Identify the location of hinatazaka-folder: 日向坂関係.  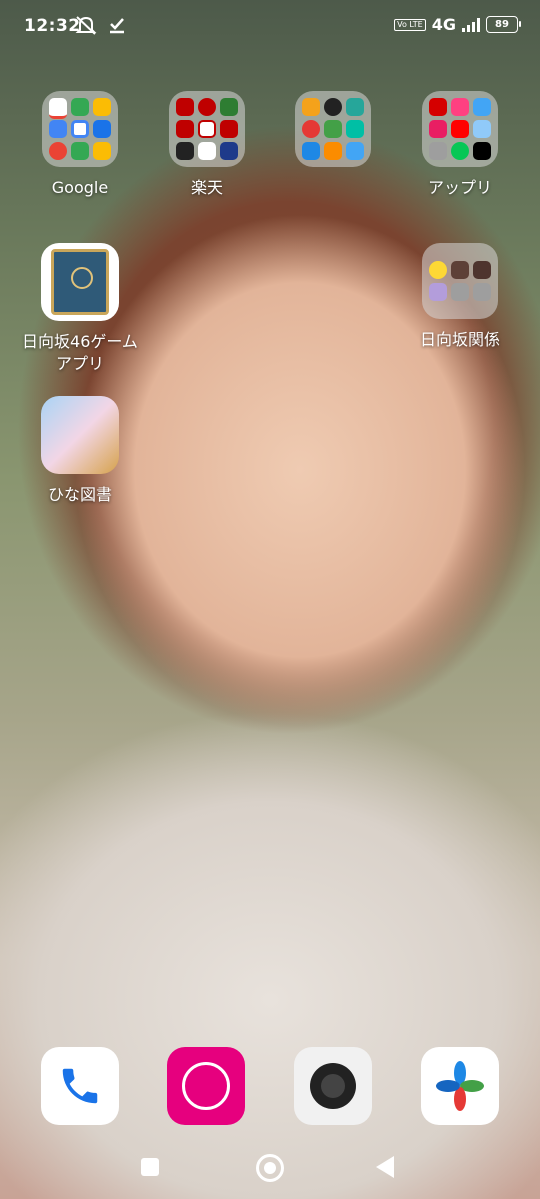
(460, 297).